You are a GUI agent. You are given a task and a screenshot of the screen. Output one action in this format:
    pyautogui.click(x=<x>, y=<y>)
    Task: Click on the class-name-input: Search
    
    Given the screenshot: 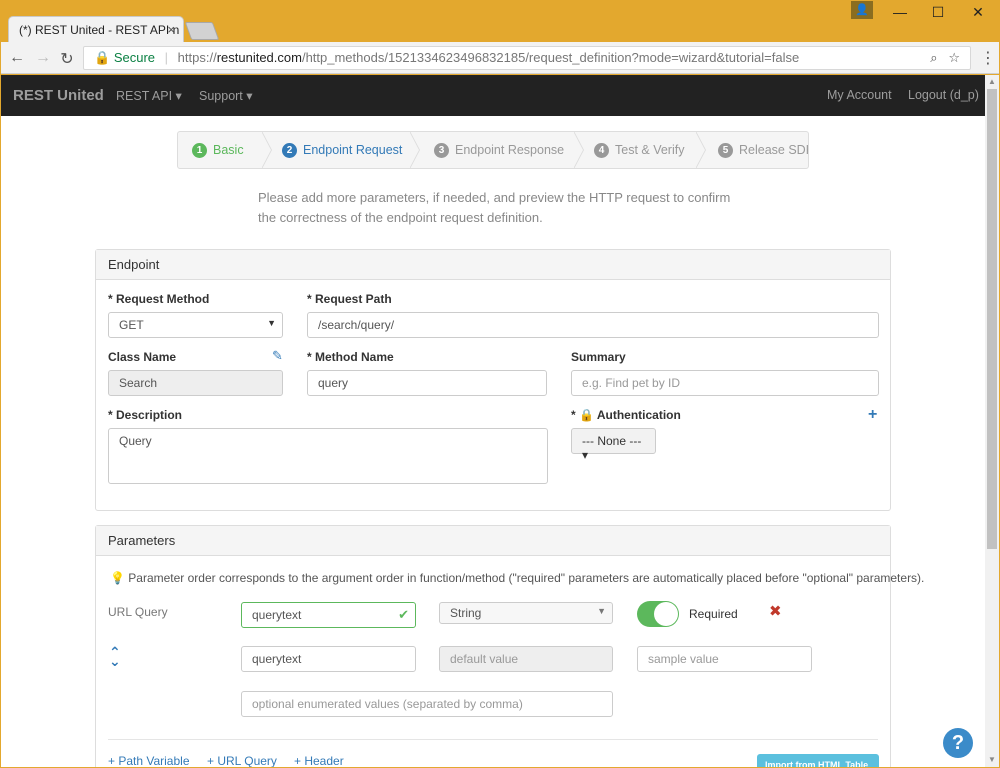 What is the action you would take?
    pyautogui.click(x=195, y=383)
    